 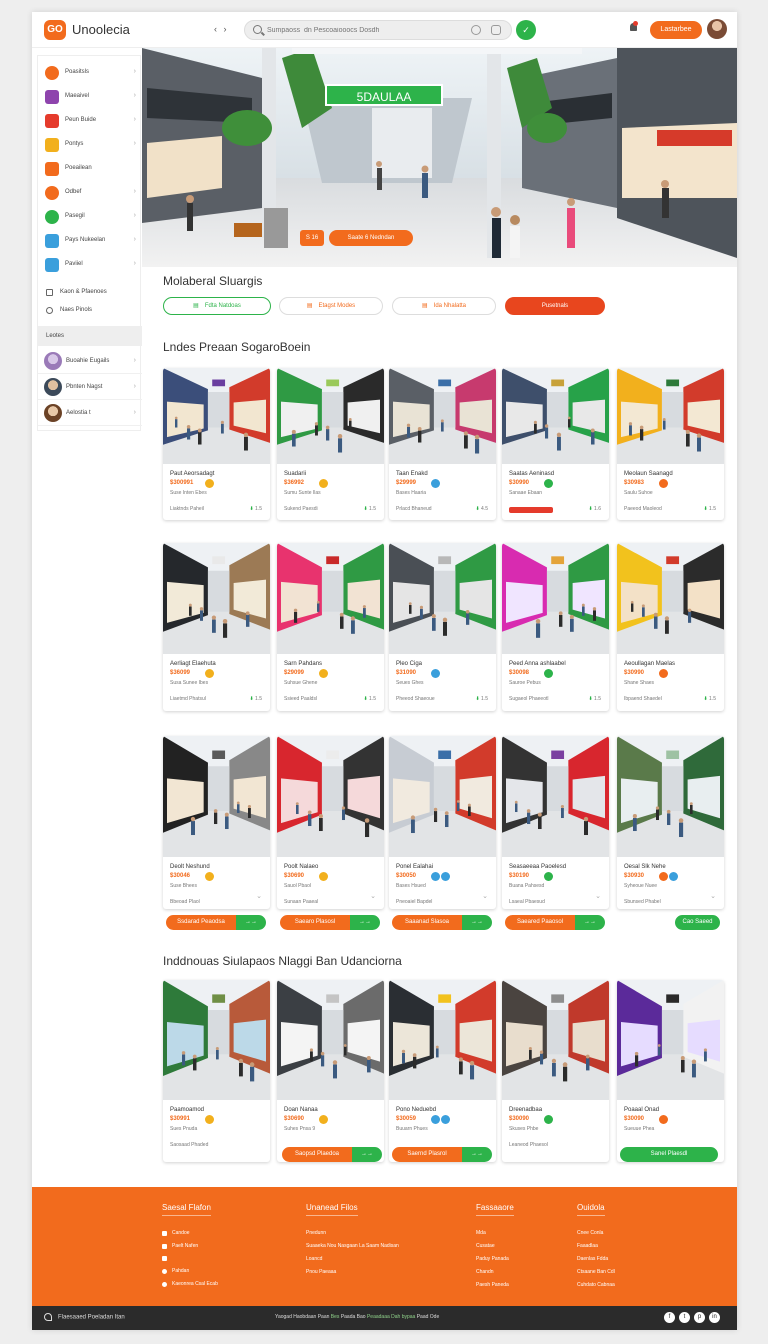 What do you see at coordinates (315, 922) in the screenshot?
I see `action-label: Saearo Plasosl` at bounding box center [315, 922].